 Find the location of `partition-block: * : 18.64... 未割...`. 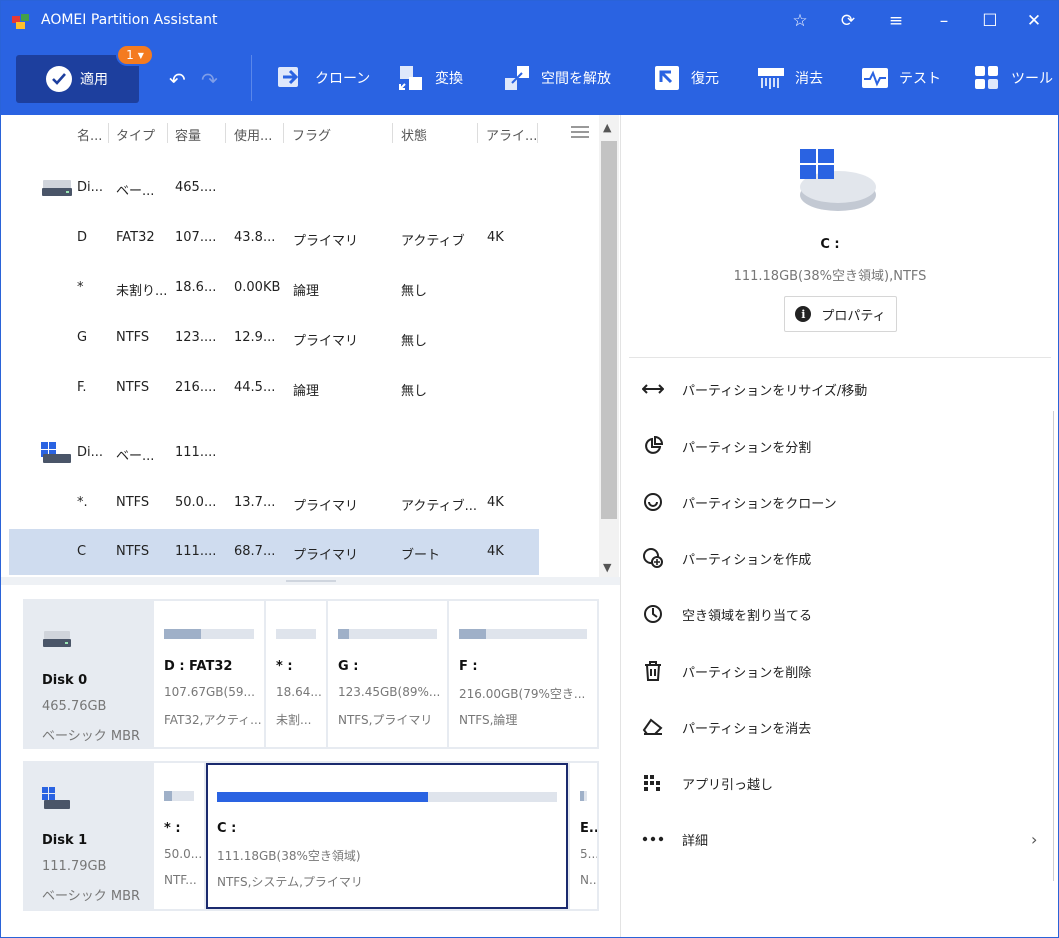

partition-block: * : 18.64... 未割... is located at coordinates (296, 674).